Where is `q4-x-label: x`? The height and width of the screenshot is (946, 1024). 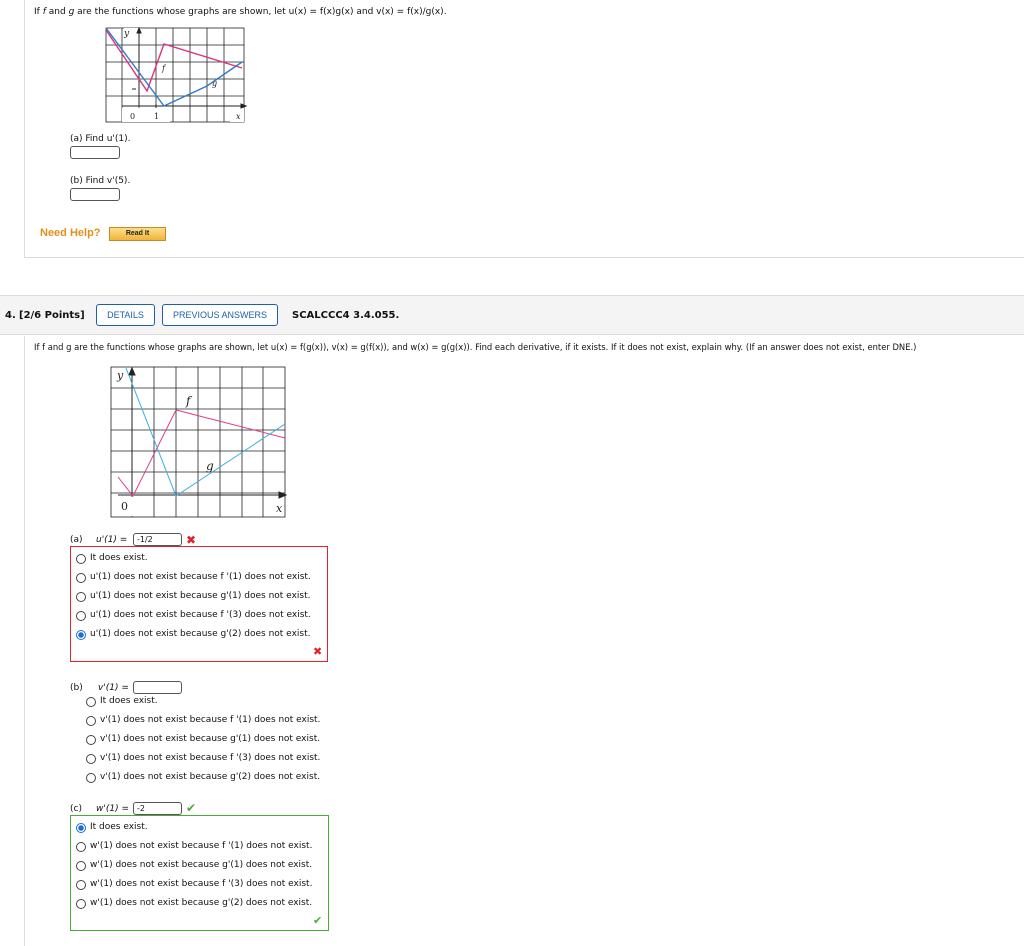 q4-x-label: x is located at coordinates (279, 508).